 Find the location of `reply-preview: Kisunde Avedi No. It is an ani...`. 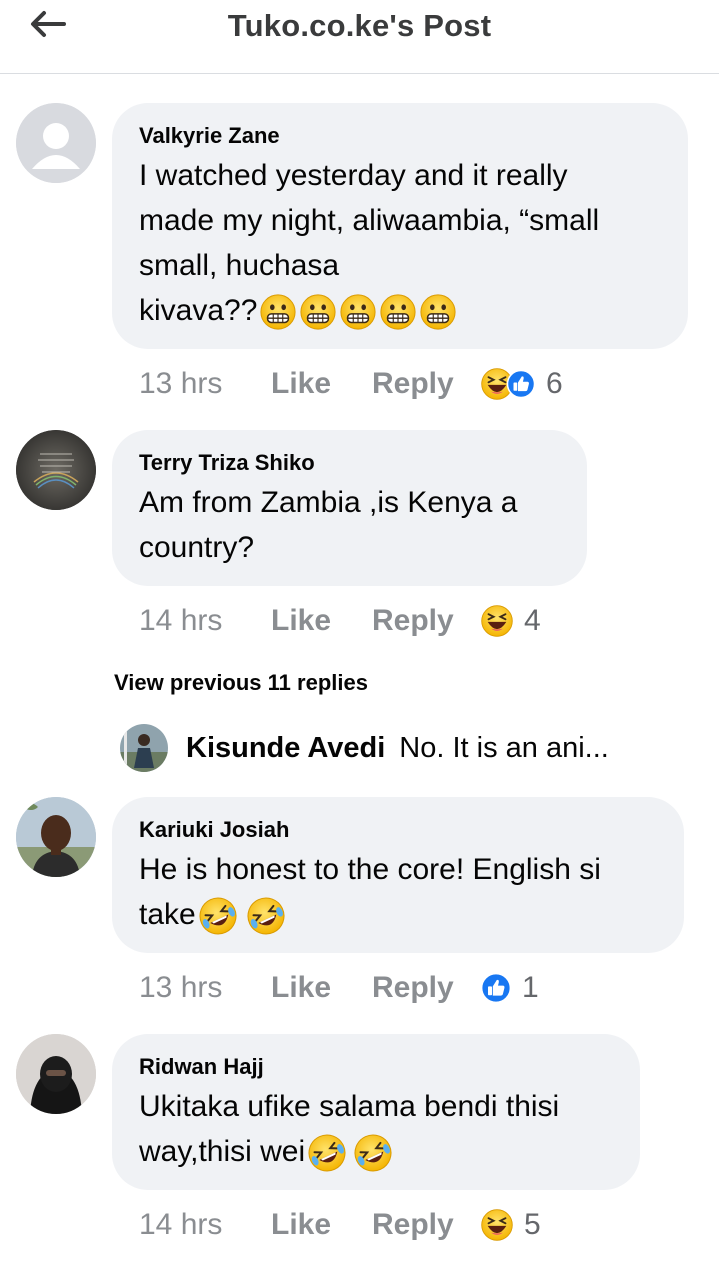

reply-preview: Kisunde Avedi No. It is an ani... is located at coordinates (364, 748).